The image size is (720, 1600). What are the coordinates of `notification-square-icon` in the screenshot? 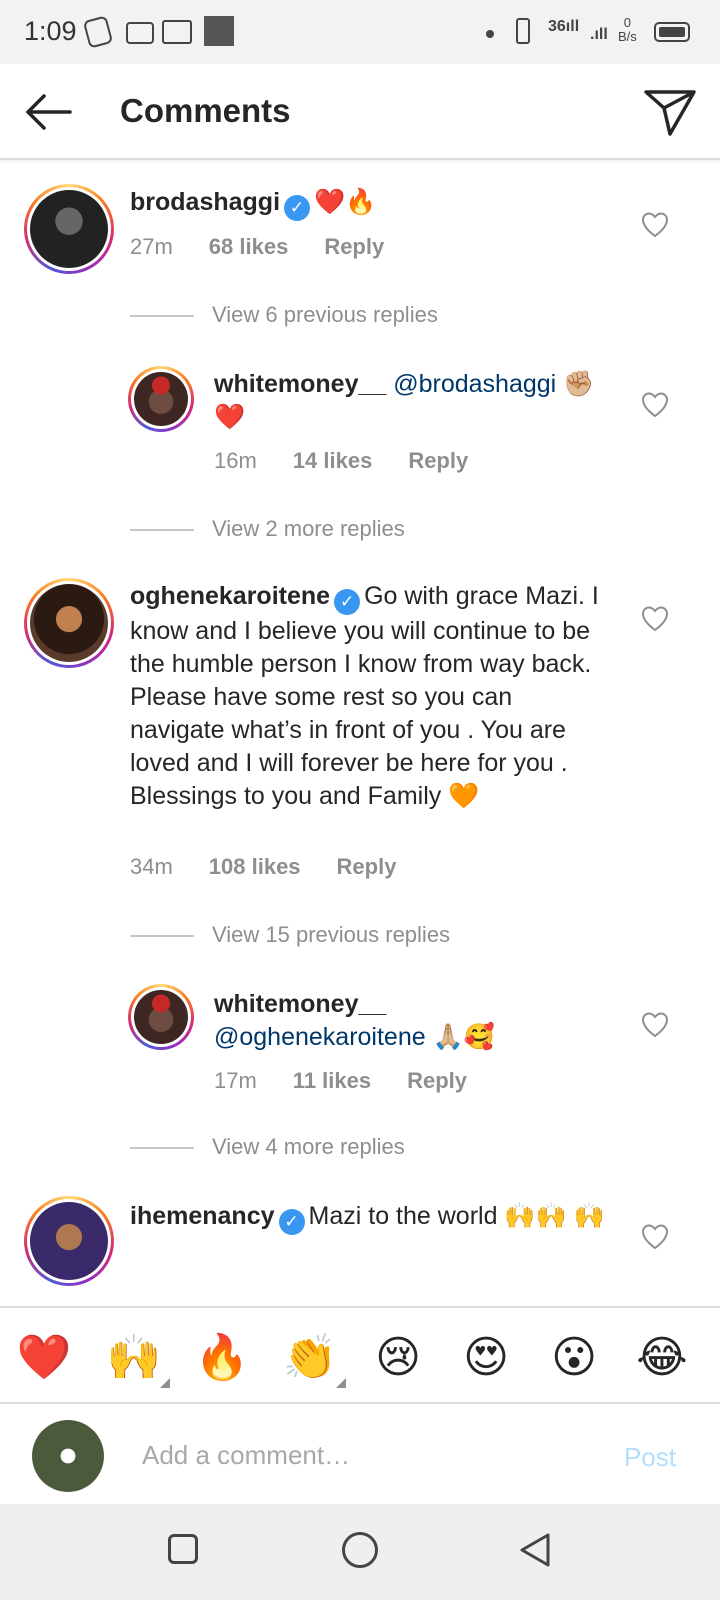 It's located at (219, 31).